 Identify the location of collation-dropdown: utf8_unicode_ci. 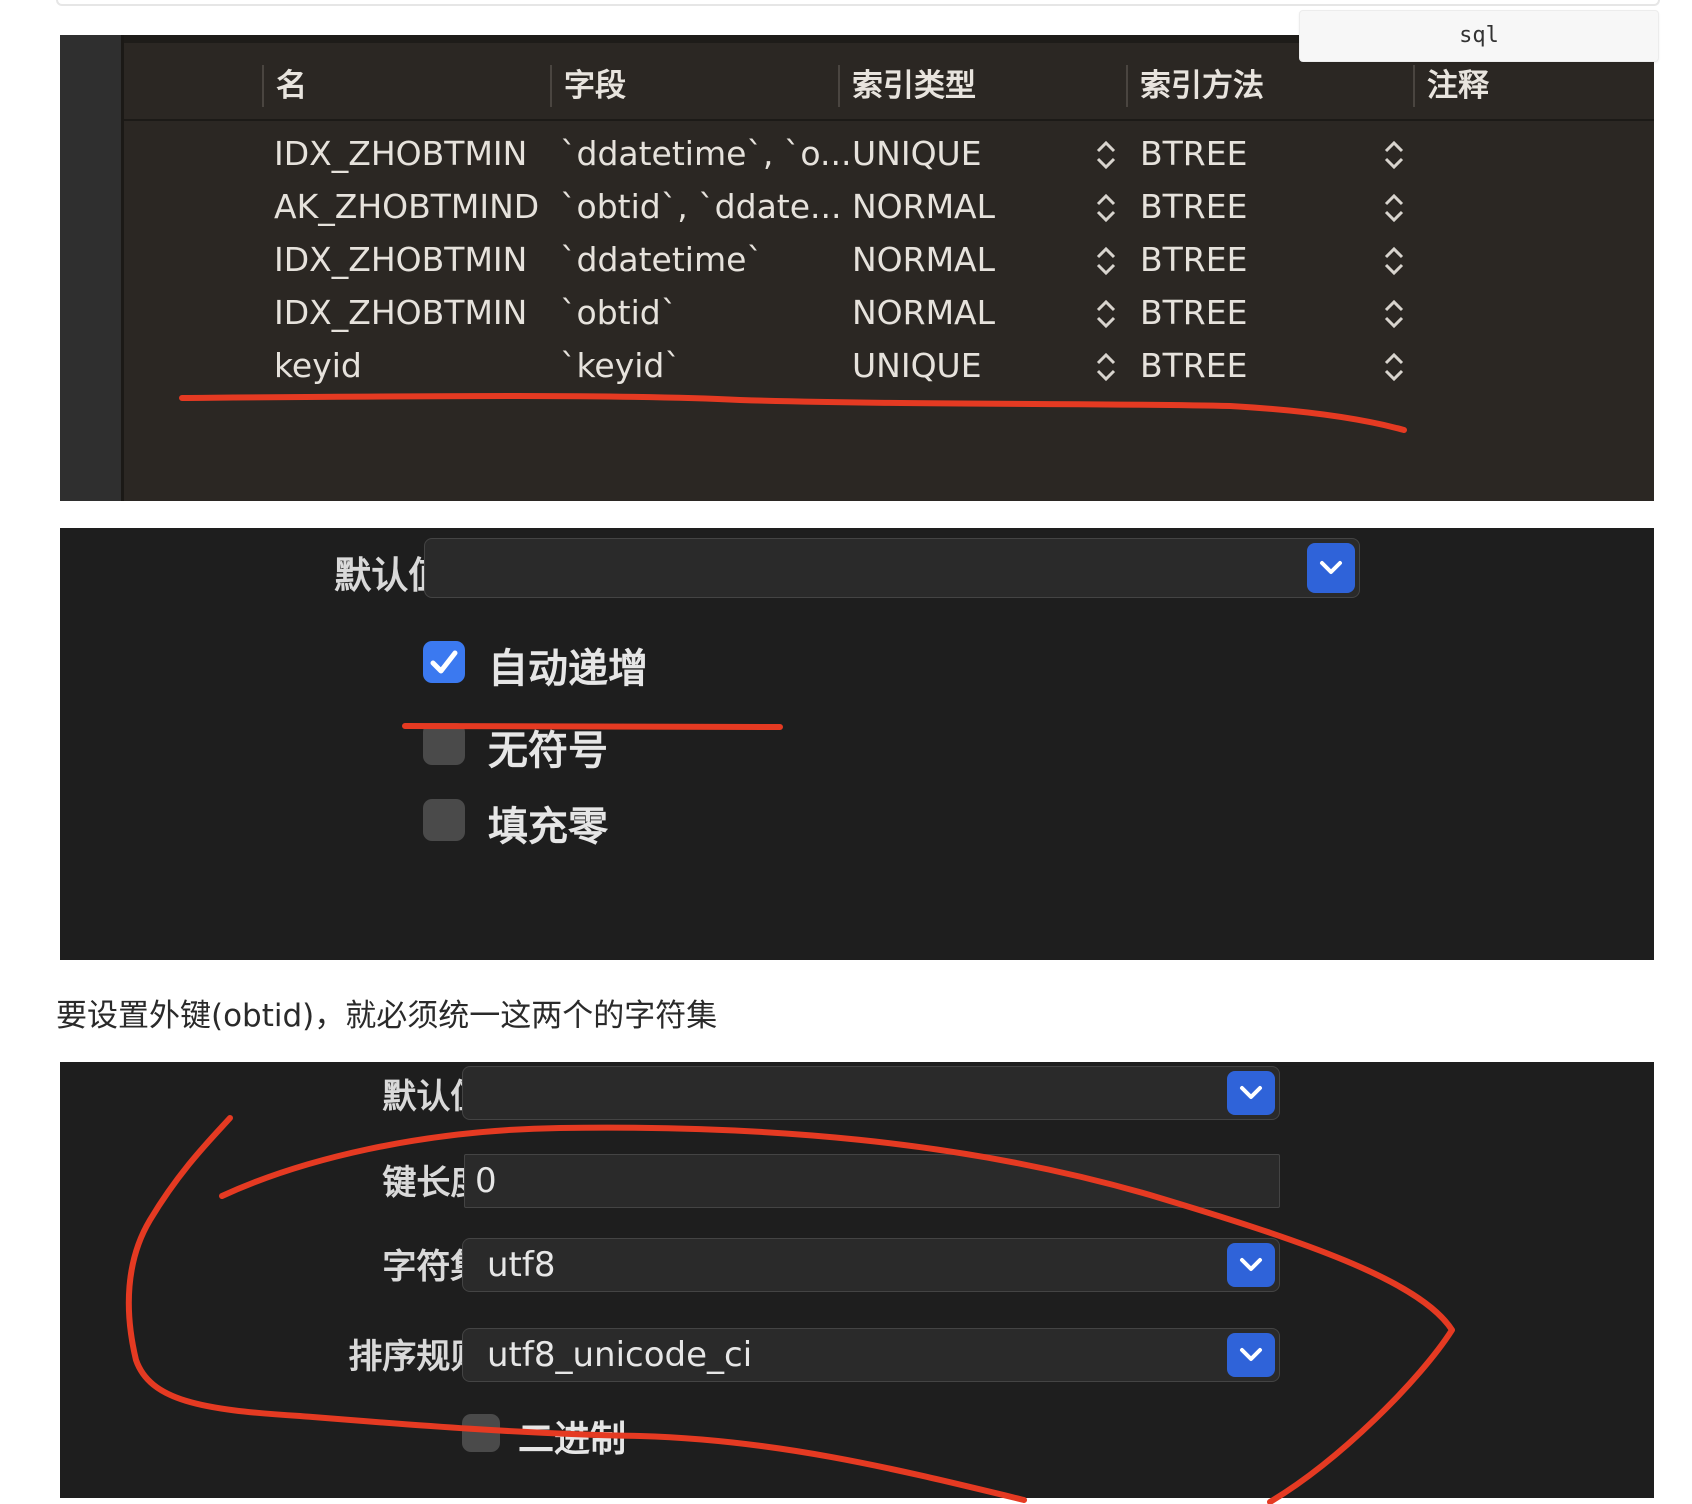
(871, 1355).